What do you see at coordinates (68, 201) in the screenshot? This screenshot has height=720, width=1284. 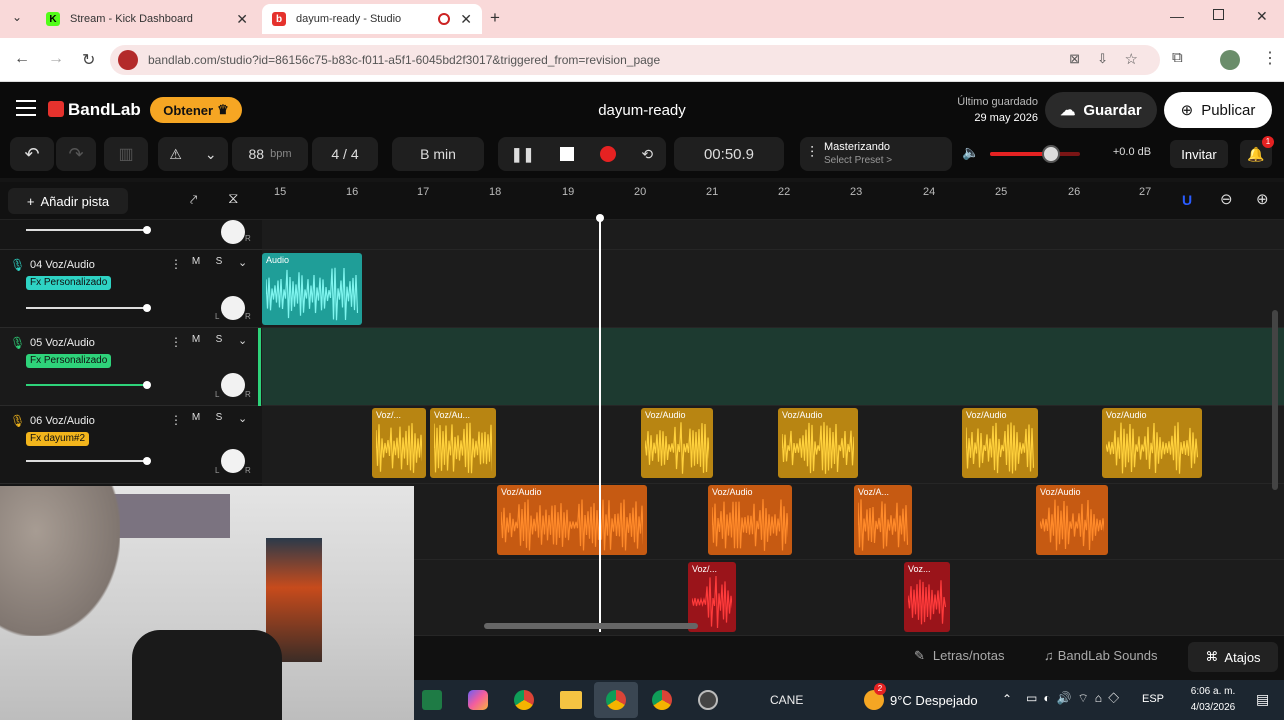 I see `add-track-button: + Añadir pista` at bounding box center [68, 201].